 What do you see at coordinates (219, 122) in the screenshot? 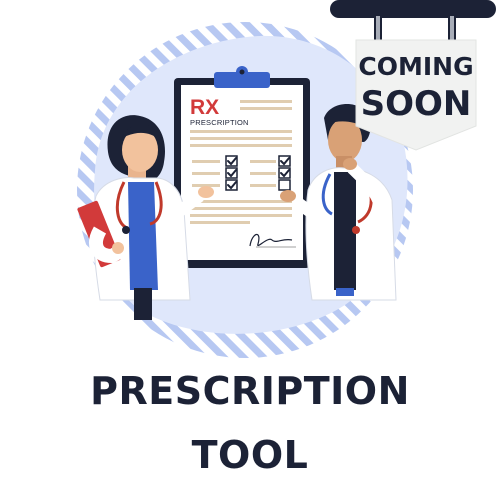
I see `clipboard-subheading: PRESCRIPTION` at bounding box center [219, 122].